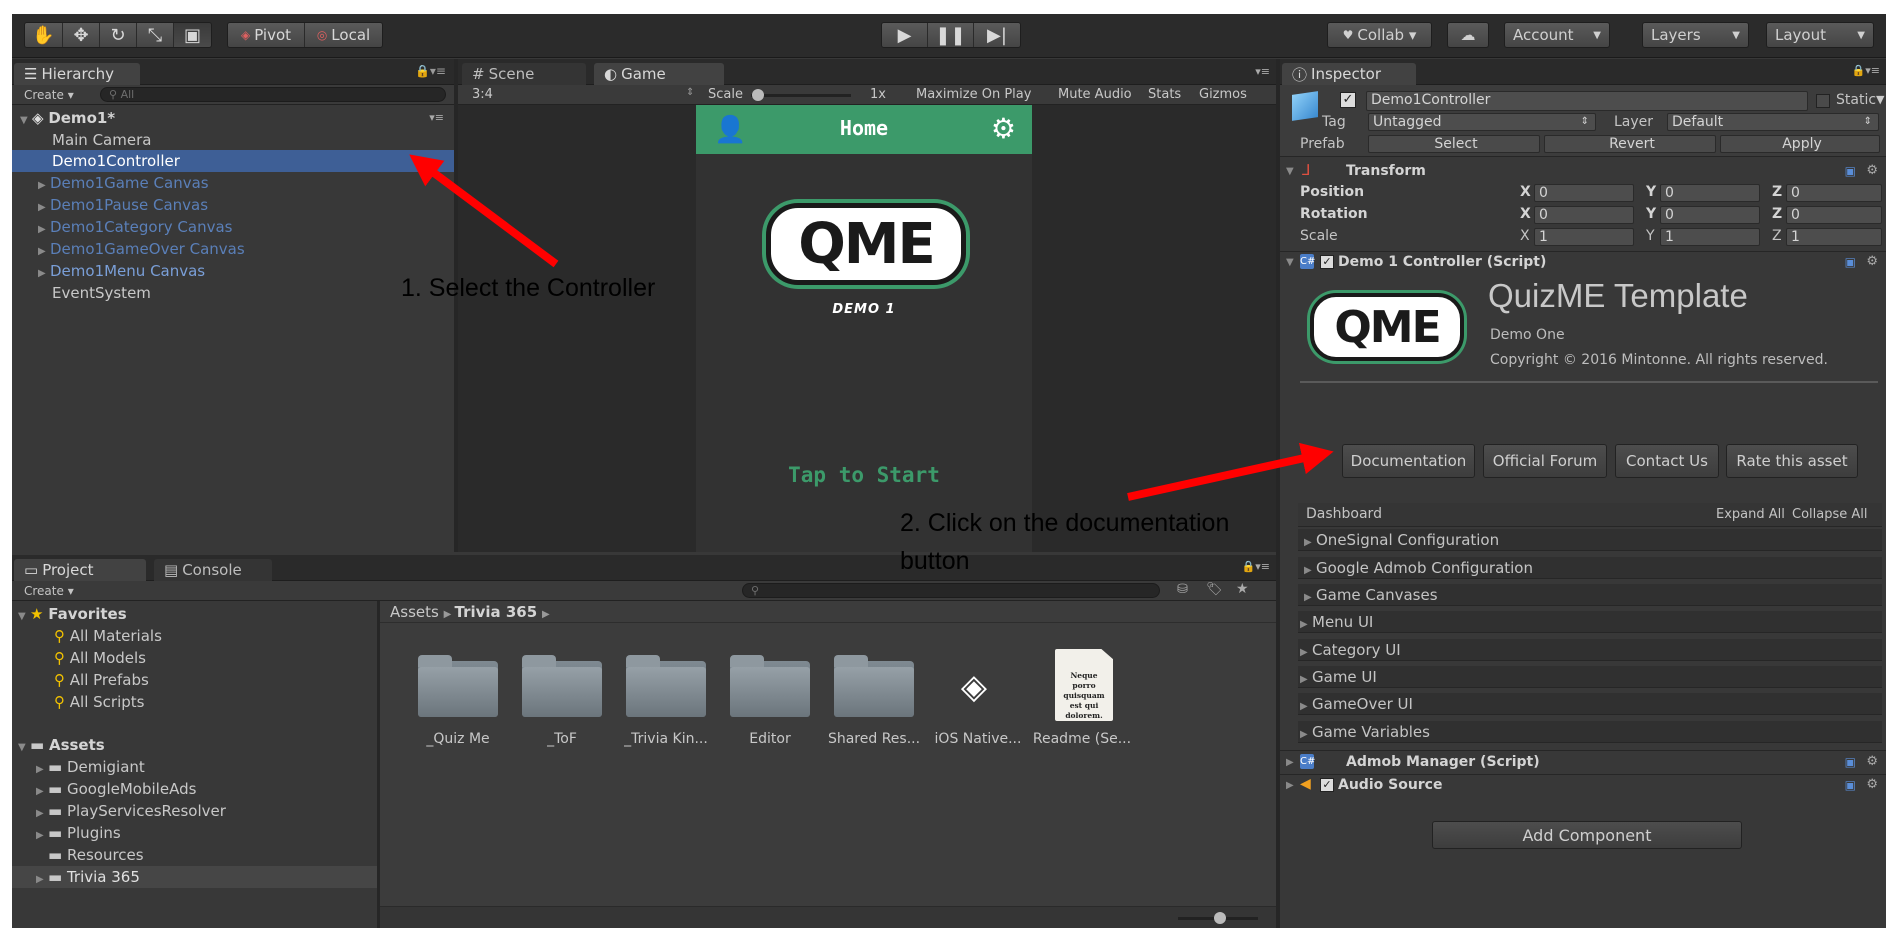  I want to click on rotation-y-field: 0, so click(1710, 215).